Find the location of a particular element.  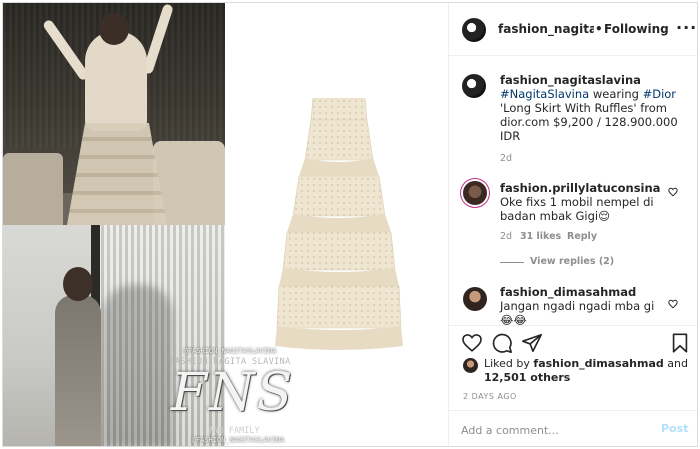

watermark-family: AND FAMILY is located at coordinates (234, 431).